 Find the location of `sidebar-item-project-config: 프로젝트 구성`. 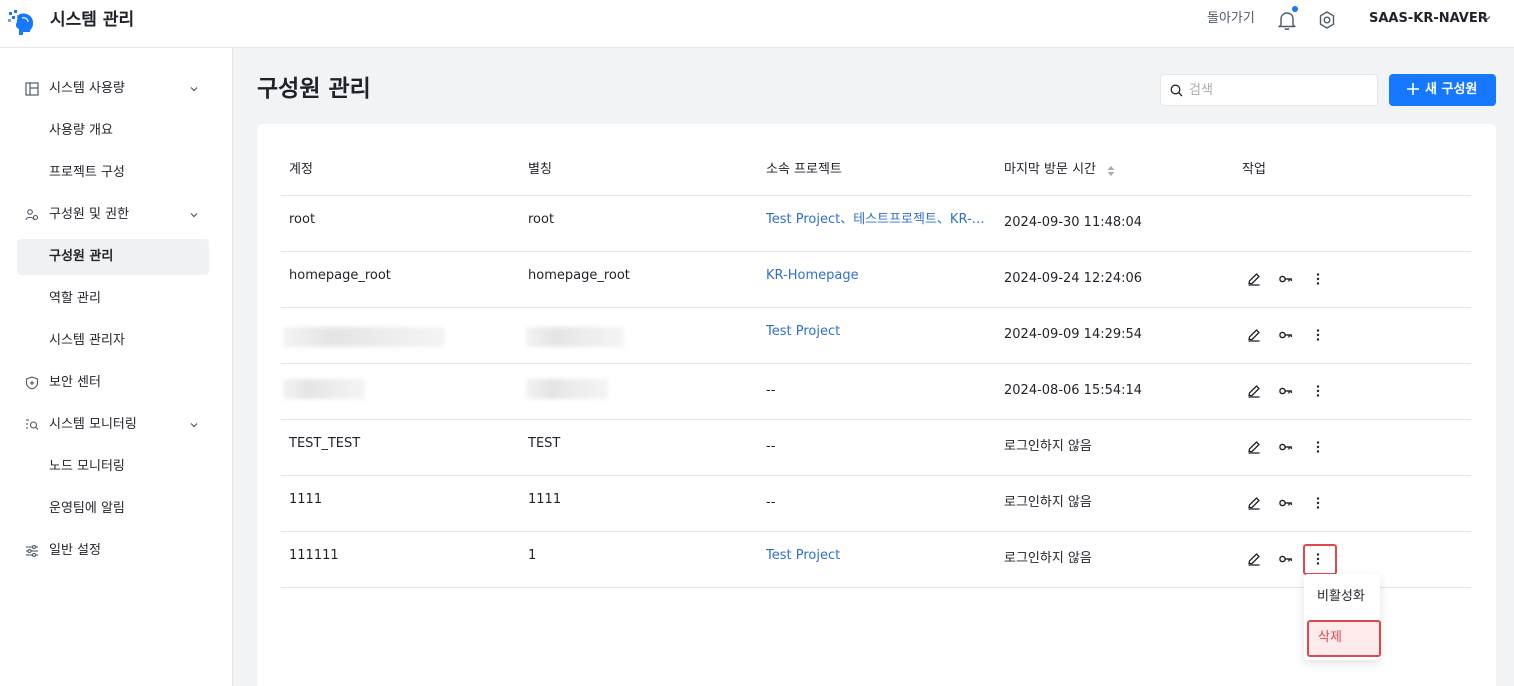

sidebar-item-project-config: 프로젝트 구성 is located at coordinates (113, 173).